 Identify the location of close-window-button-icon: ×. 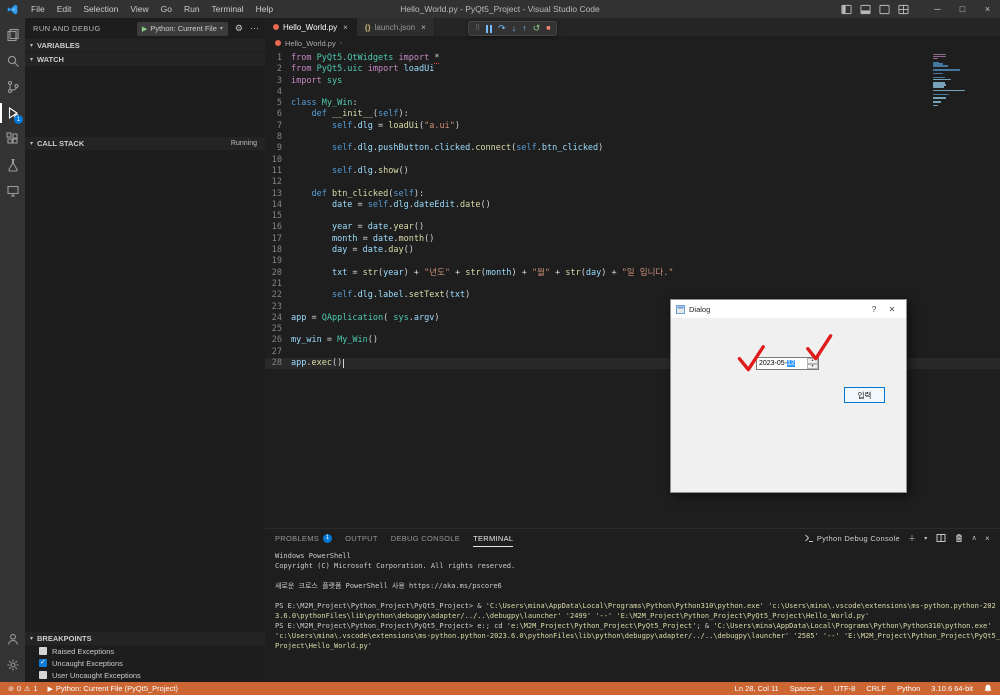
(987, 9).